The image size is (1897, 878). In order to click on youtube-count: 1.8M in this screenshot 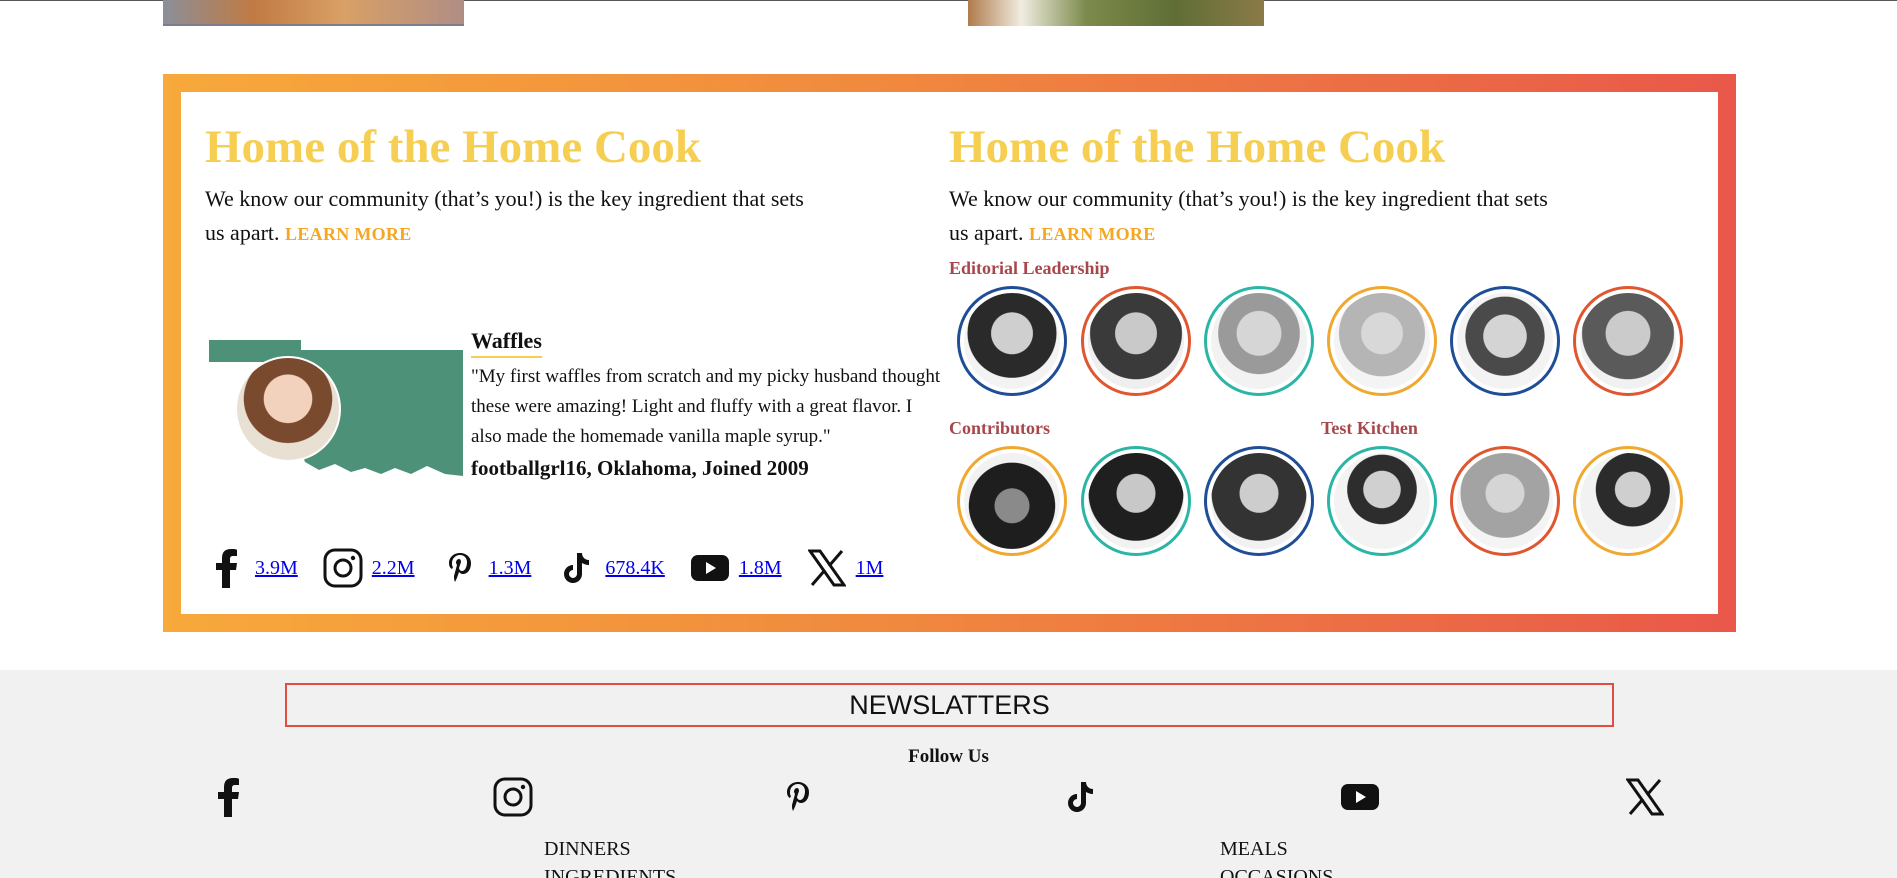, I will do `click(760, 567)`.